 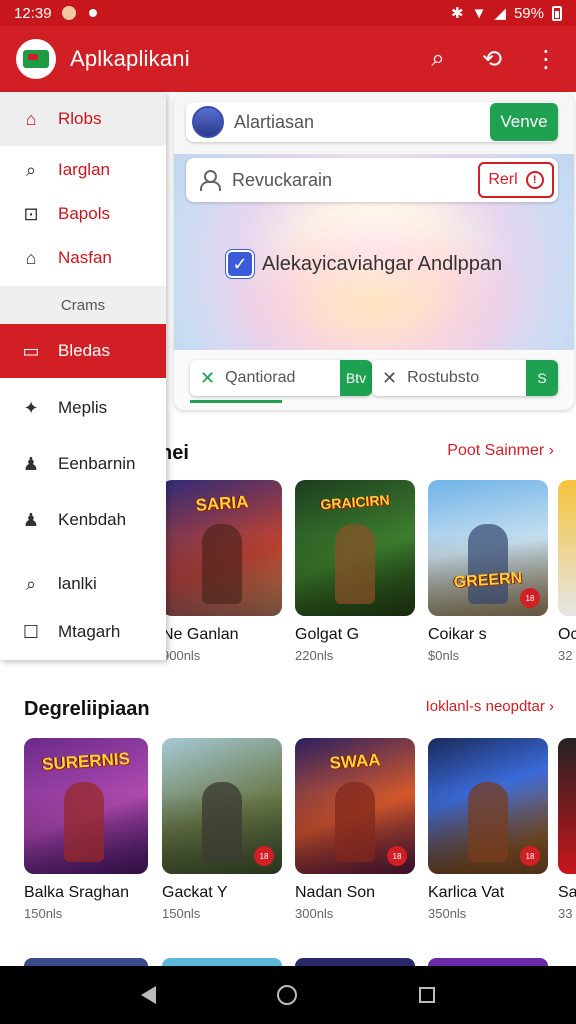 What do you see at coordinates (68, 13) in the screenshot?
I see `notification-icon` at bounding box center [68, 13].